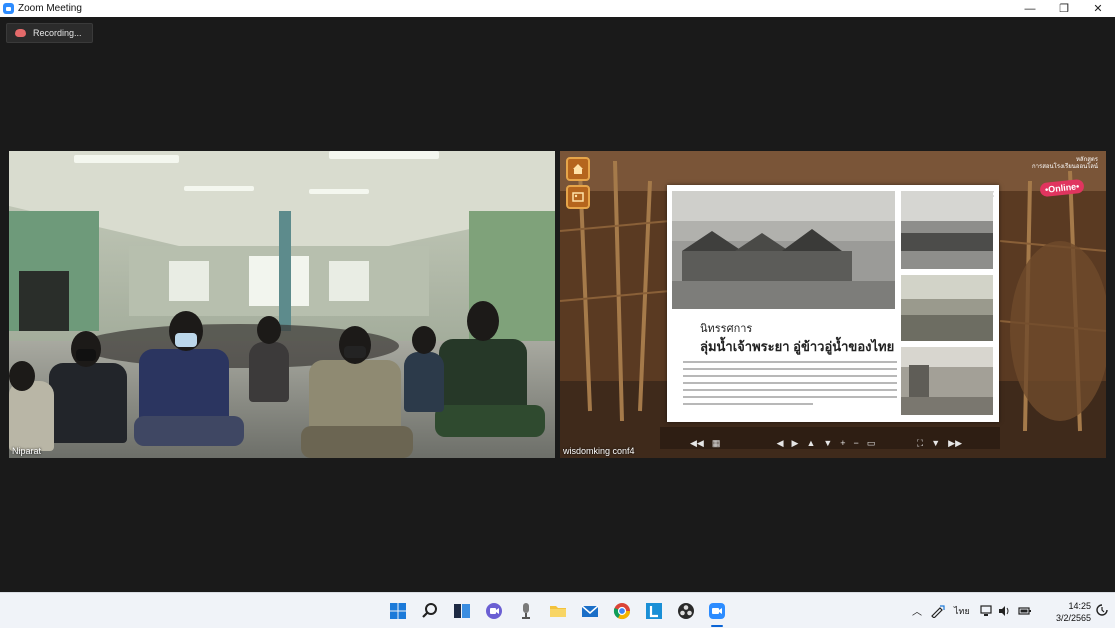  Describe the element at coordinates (962, 611) in the screenshot. I see `language-indicator: ไทย` at that location.